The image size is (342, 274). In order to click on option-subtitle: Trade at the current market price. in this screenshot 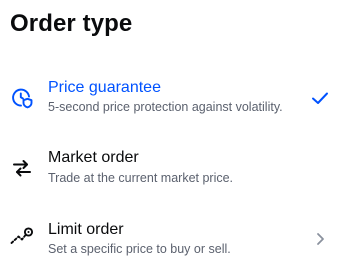, I will do `click(141, 178)`.